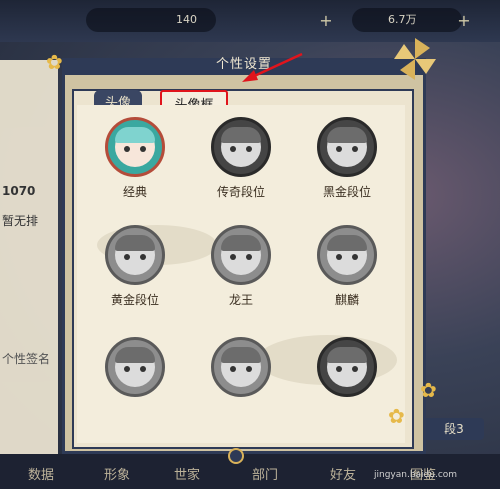 The width and height of the screenshot is (500, 489). What do you see at coordinates (240, 192) in the screenshot?
I see `frame-label: 传奇段位` at bounding box center [240, 192].